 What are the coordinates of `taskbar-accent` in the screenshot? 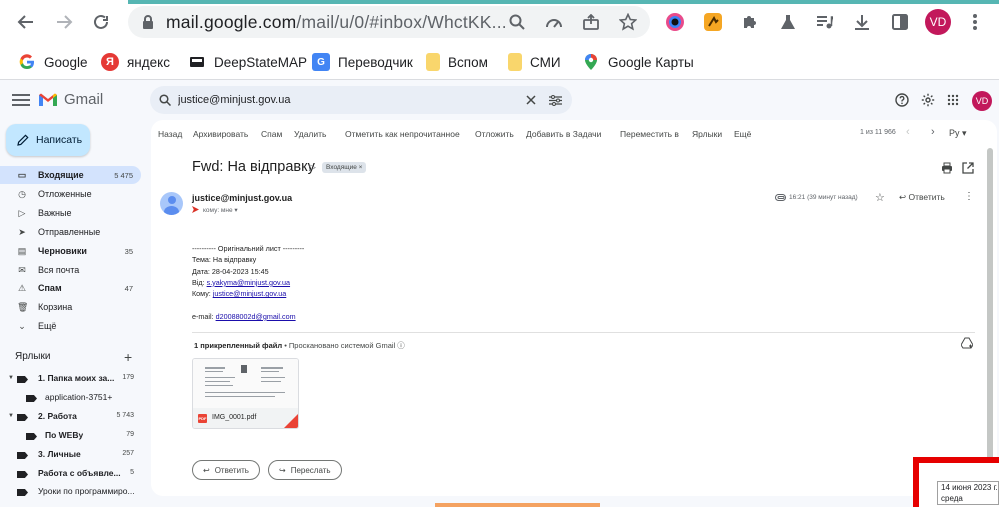 It's located at (517, 505).